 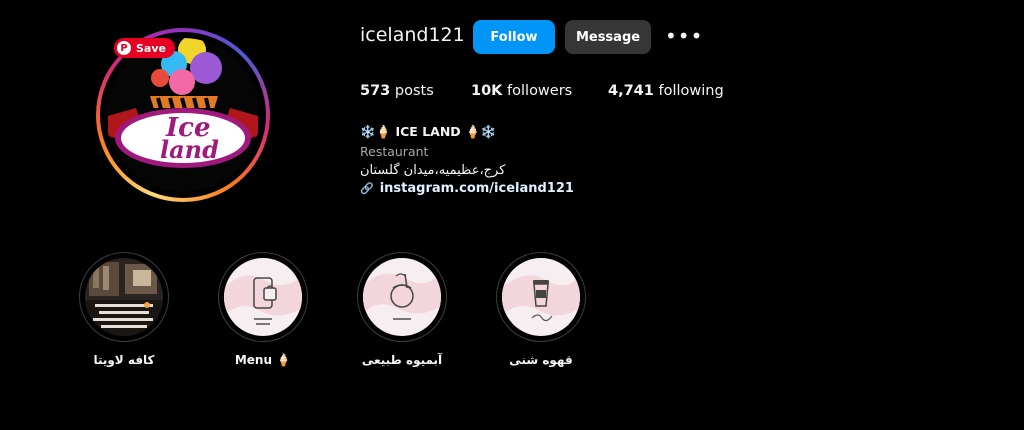 I want to click on phone-bag-icon, so click(x=263, y=297).